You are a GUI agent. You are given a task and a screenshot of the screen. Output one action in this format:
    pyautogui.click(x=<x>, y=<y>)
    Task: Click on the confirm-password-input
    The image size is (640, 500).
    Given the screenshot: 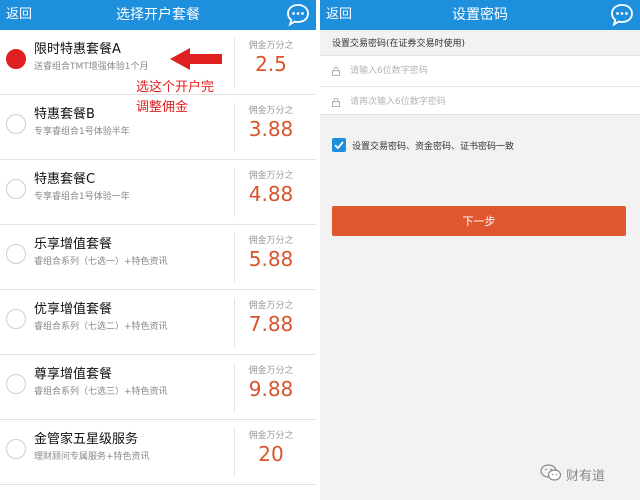 What is the action you would take?
    pyautogui.click(x=485, y=102)
    